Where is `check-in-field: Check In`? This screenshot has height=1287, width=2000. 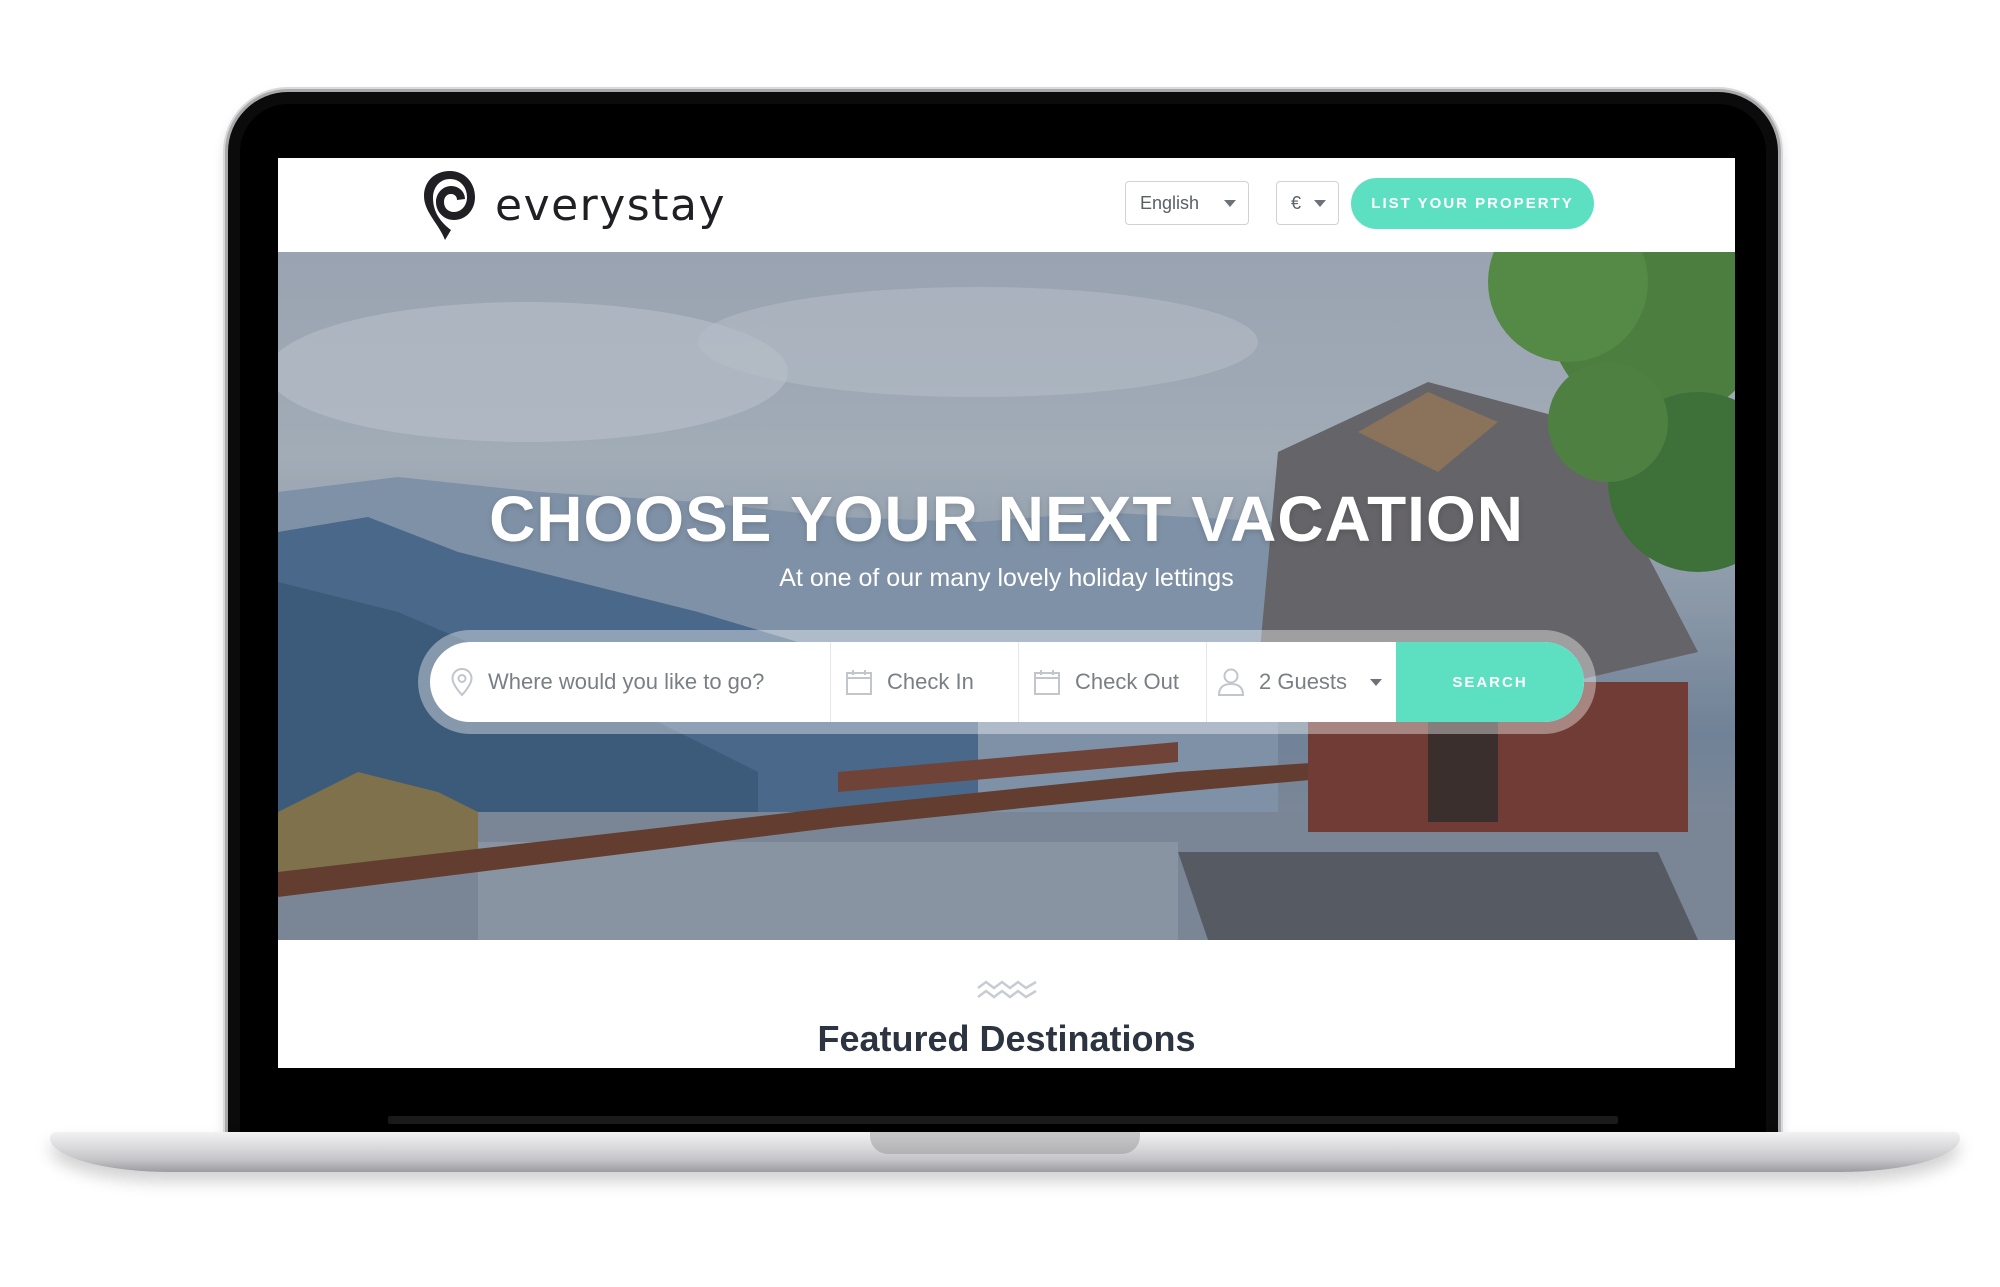
check-in-field: Check In is located at coordinates (925, 682).